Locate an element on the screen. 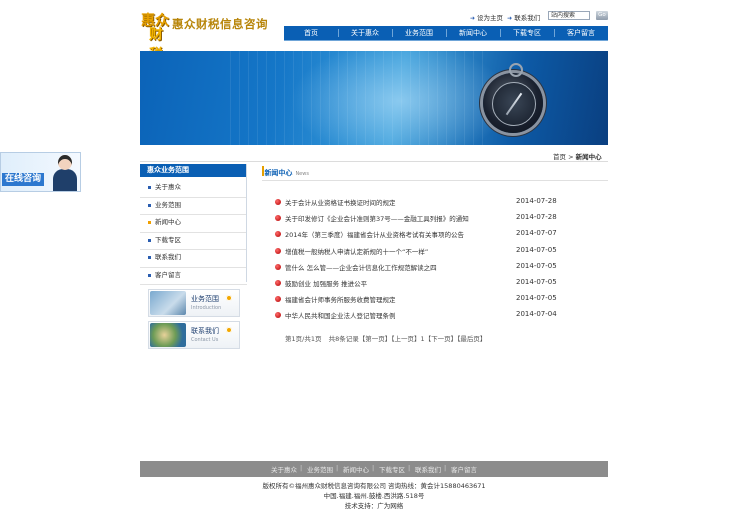  footer-address: 中国.福建.福州.鼓楼.西洪路.518号 is located at coordinates (374, 496).